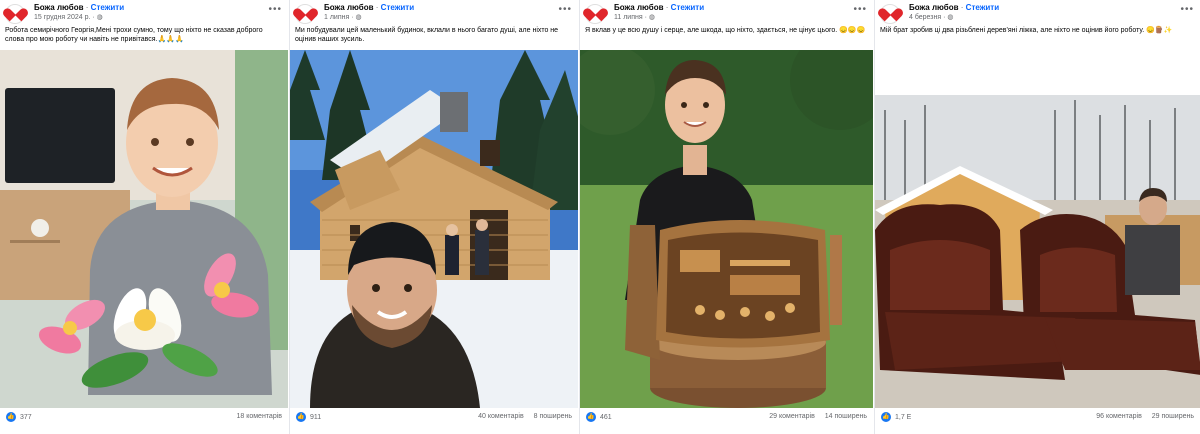 This screenshot has height=434, width=1200. I want to click on reactions: 👍 911, so click(308, 417).